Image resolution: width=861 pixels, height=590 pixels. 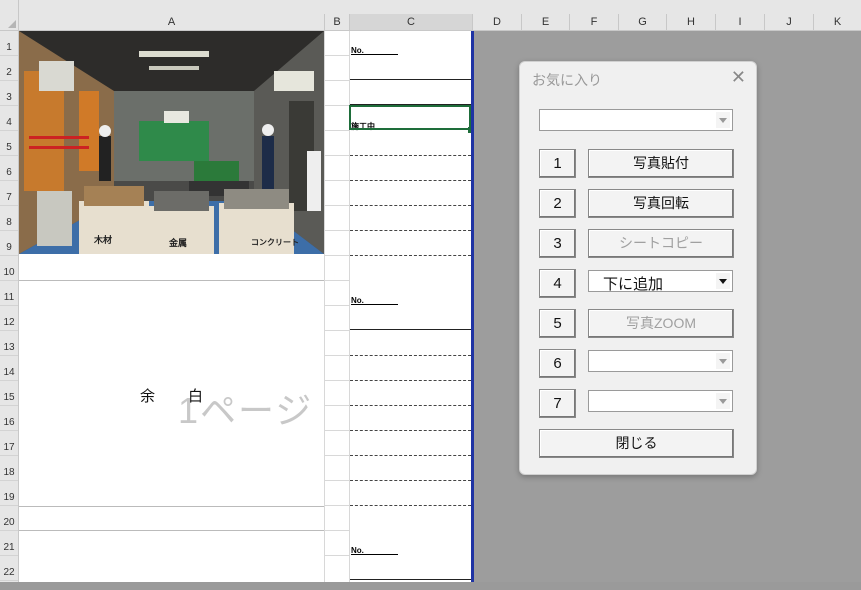 What do you see at coordinates (557, 243) in the screenshot?
I see `number-button-3: 3` at bounding box center [557, 243].